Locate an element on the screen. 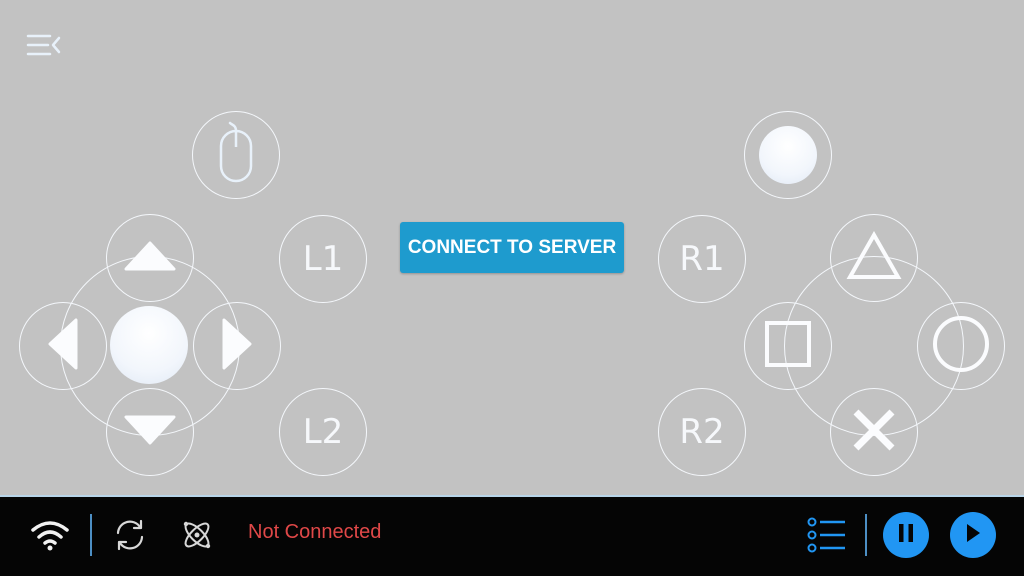  dpad-down-button is located at coordinates (150, 432).